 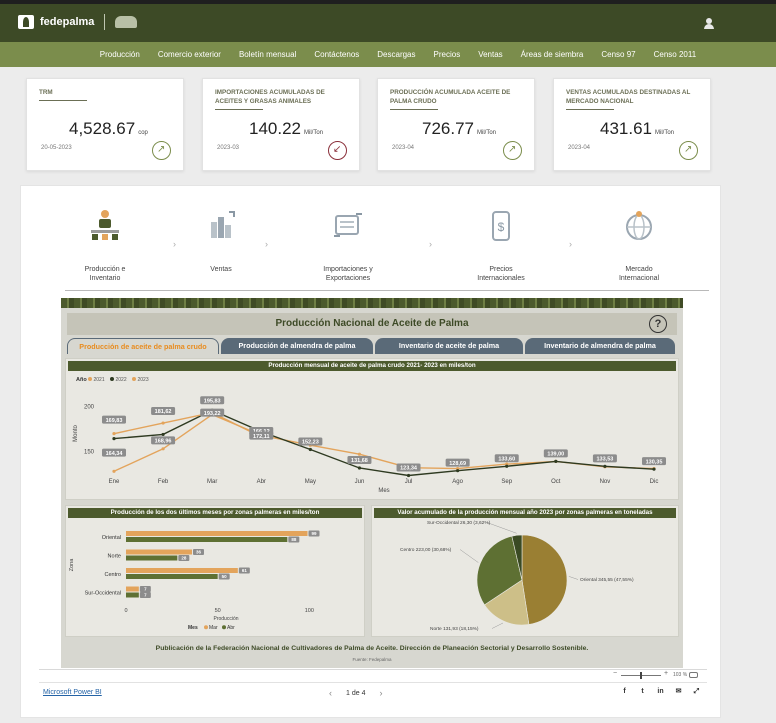 I want to click on linkedin-icon: in, so click(x=660, y=691).